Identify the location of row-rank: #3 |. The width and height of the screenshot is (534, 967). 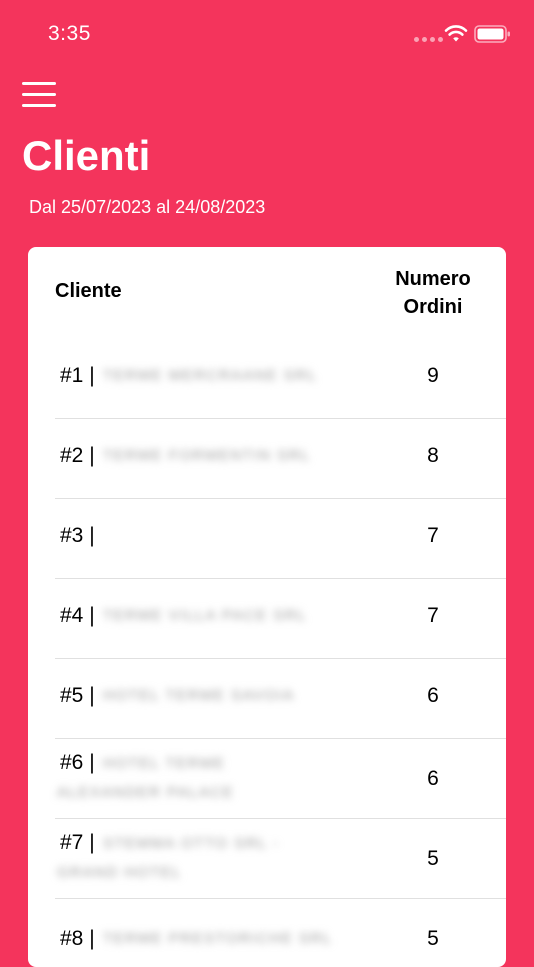
(77, 535).